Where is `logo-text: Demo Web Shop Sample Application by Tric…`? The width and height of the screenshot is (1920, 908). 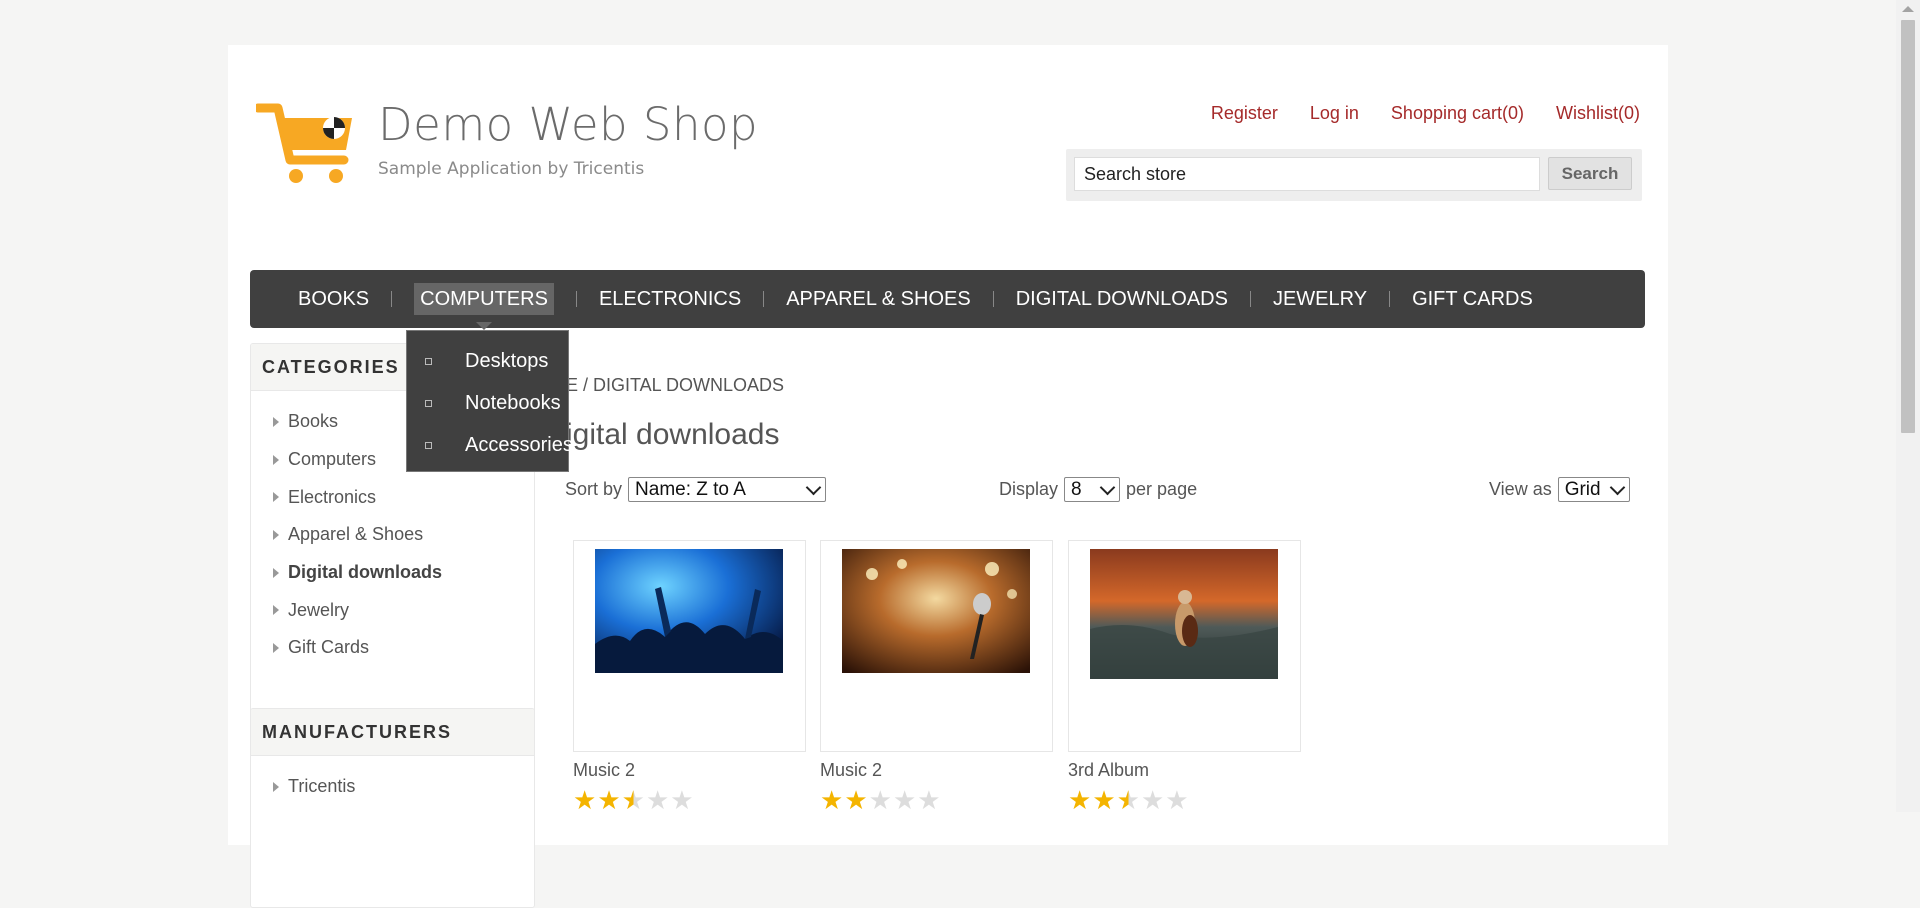
logo-text: Demo Web Shop Sample Application by Tric… is located at coordinates (568, 138).